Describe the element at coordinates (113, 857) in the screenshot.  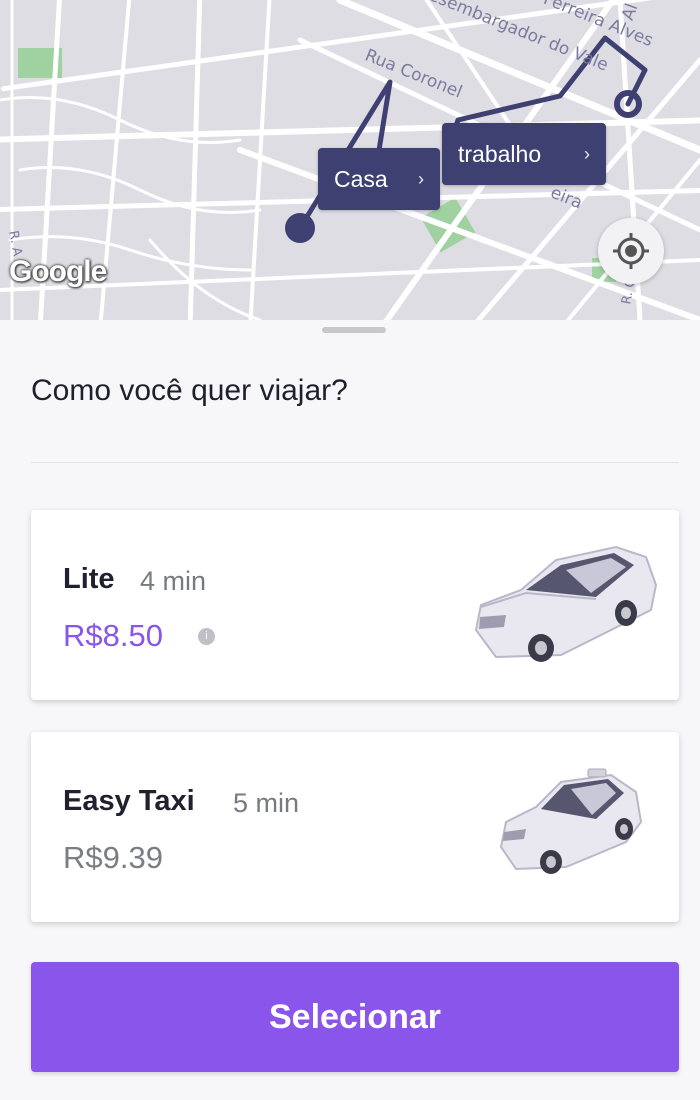
I see `option-price: R$9.39` at that location.